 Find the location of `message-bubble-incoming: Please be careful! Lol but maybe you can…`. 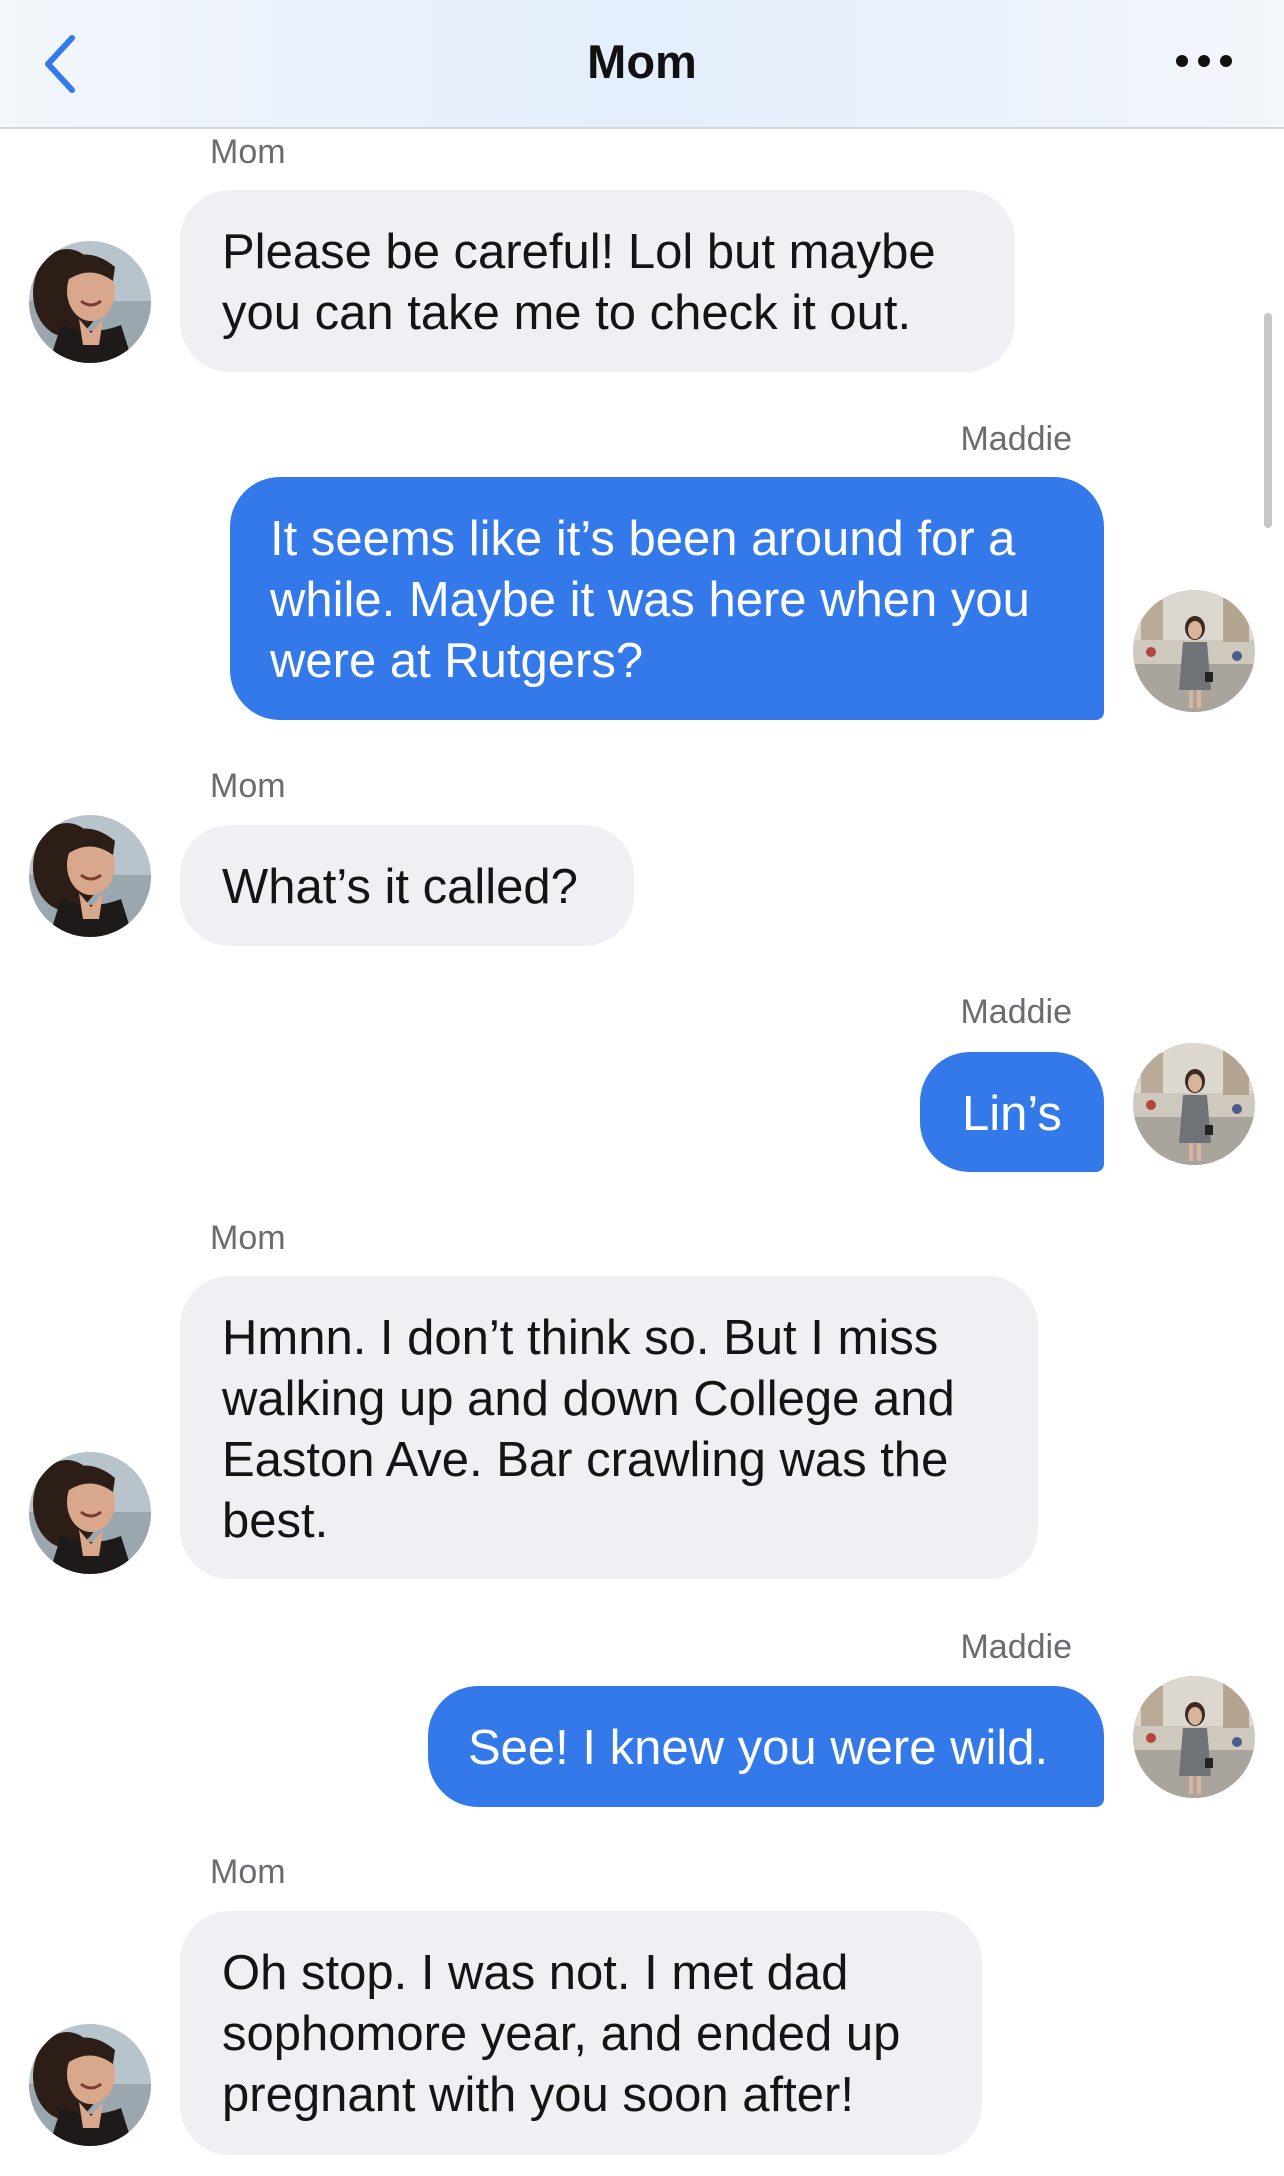

message-bubble-incoming: Please be careful! Lol but maybe you can… is located at coordinates (597, 281).